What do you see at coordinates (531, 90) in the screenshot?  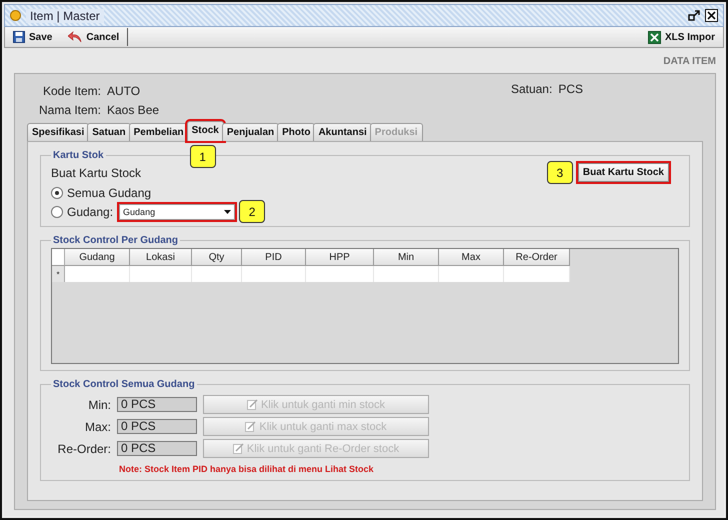 I see `field-label: Satuan:` at bounding box center [531, 90].